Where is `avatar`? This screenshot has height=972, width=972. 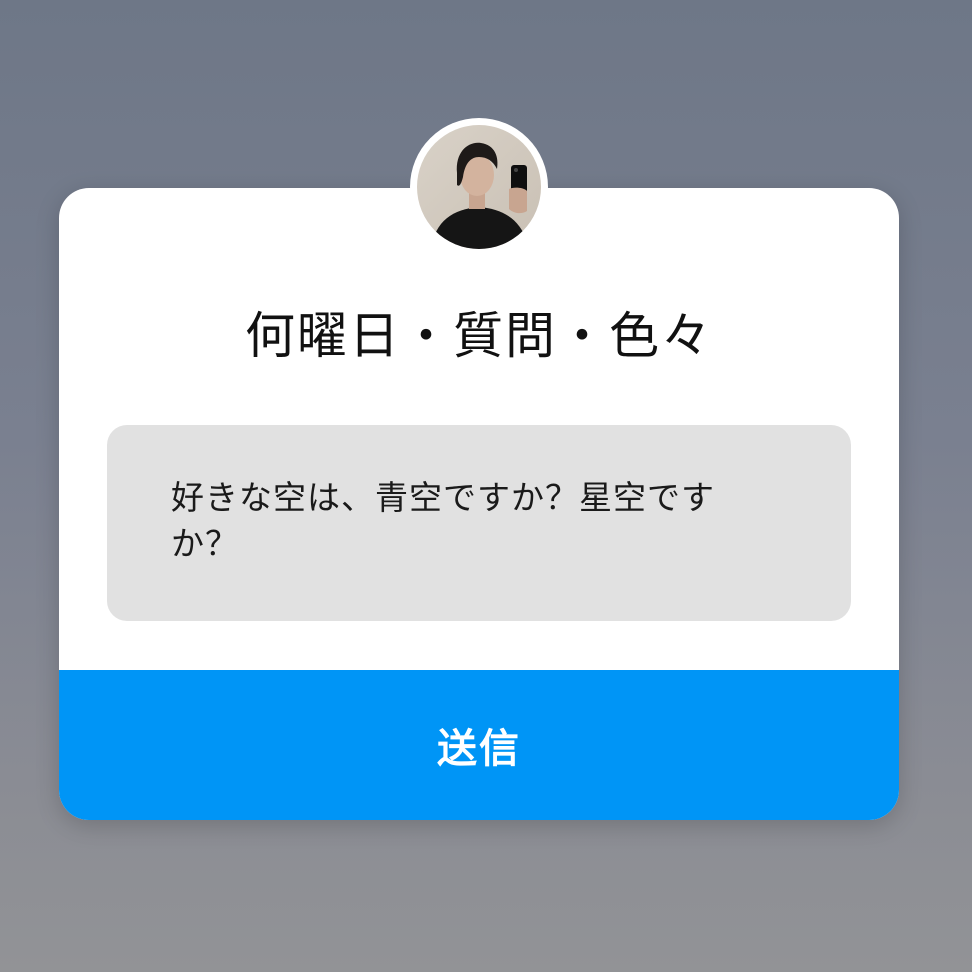
avatar is located at coordinates (479, 187).